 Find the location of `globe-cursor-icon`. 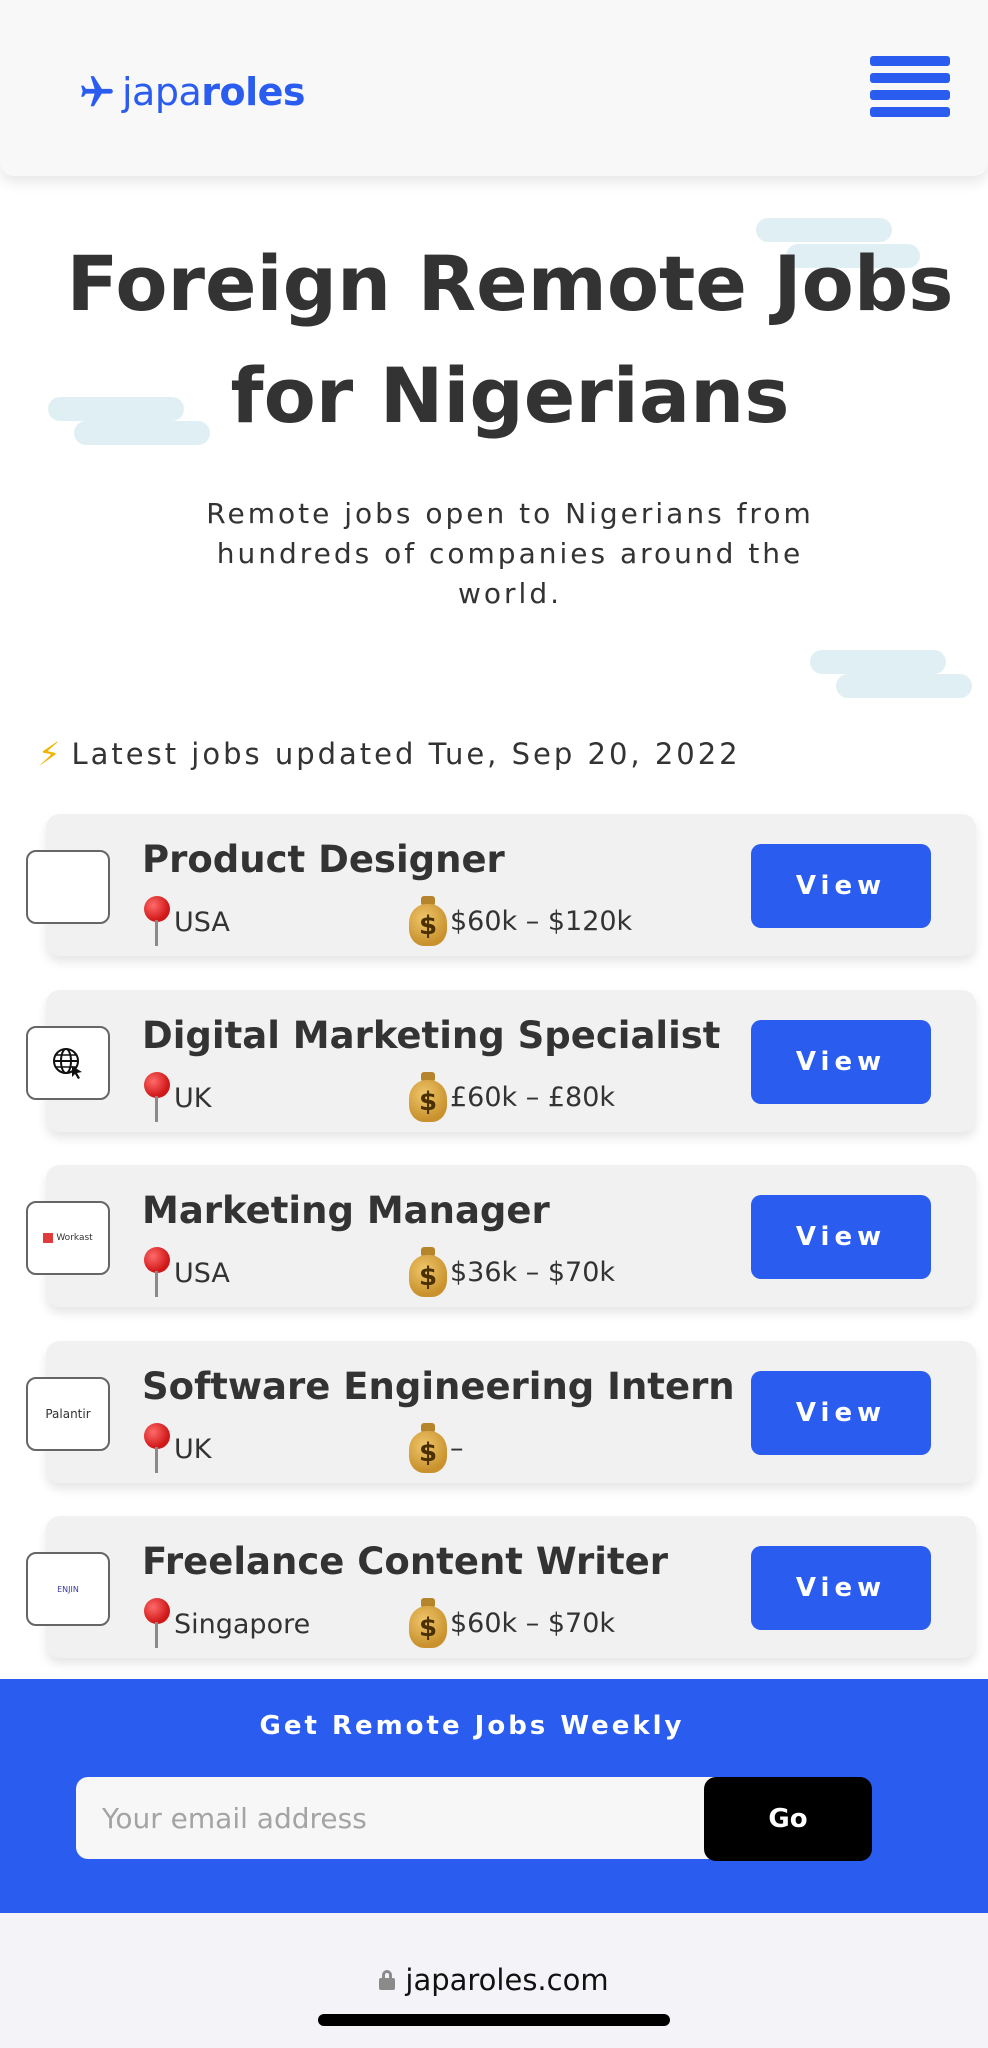

globe-cursor-icon is located at coordinates (67, 1063).